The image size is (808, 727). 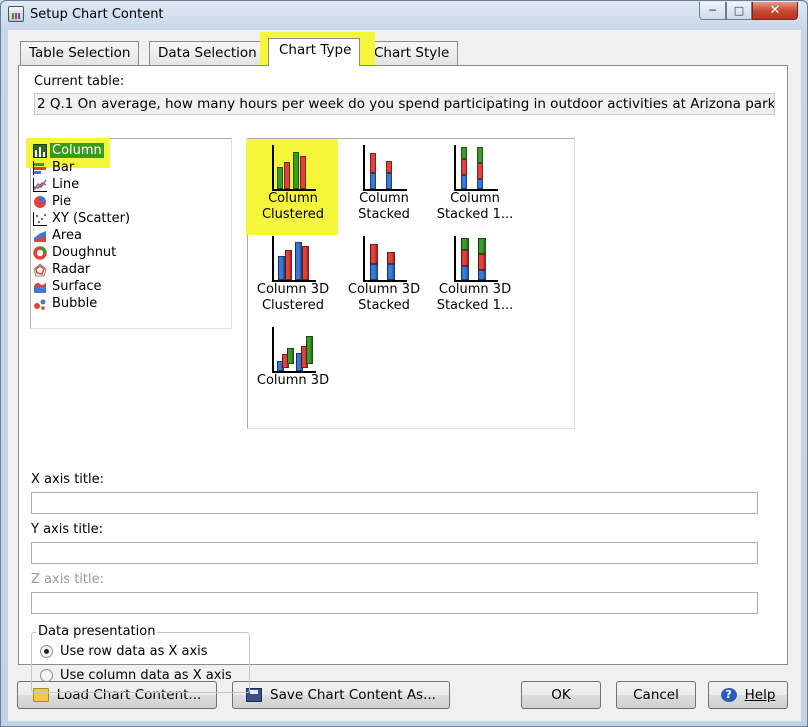 What do you see at coordinates (66, 184) in the screenshot?
I see `chart-type-label: Line` at bounding box center [66, 184].